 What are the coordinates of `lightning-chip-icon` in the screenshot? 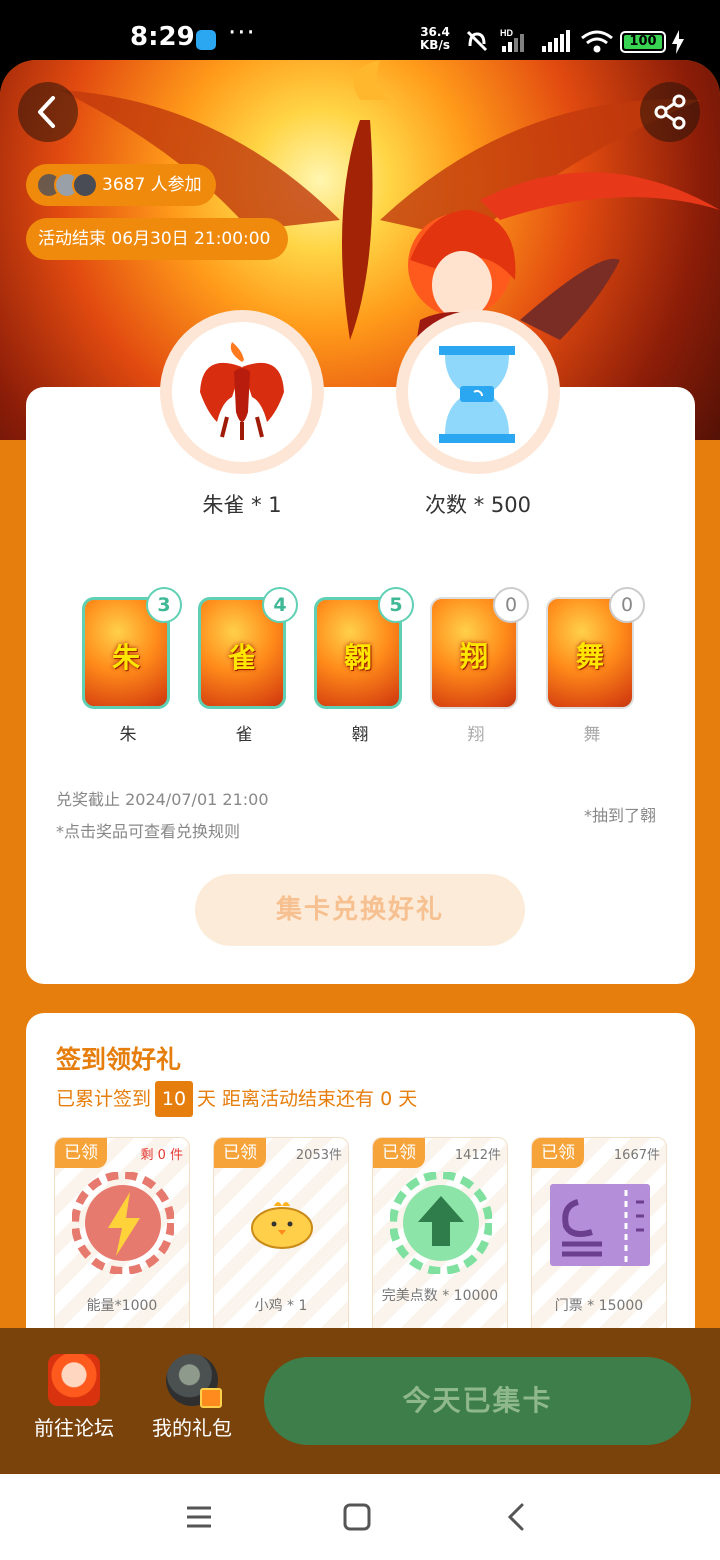 It's located at (123, 1223).